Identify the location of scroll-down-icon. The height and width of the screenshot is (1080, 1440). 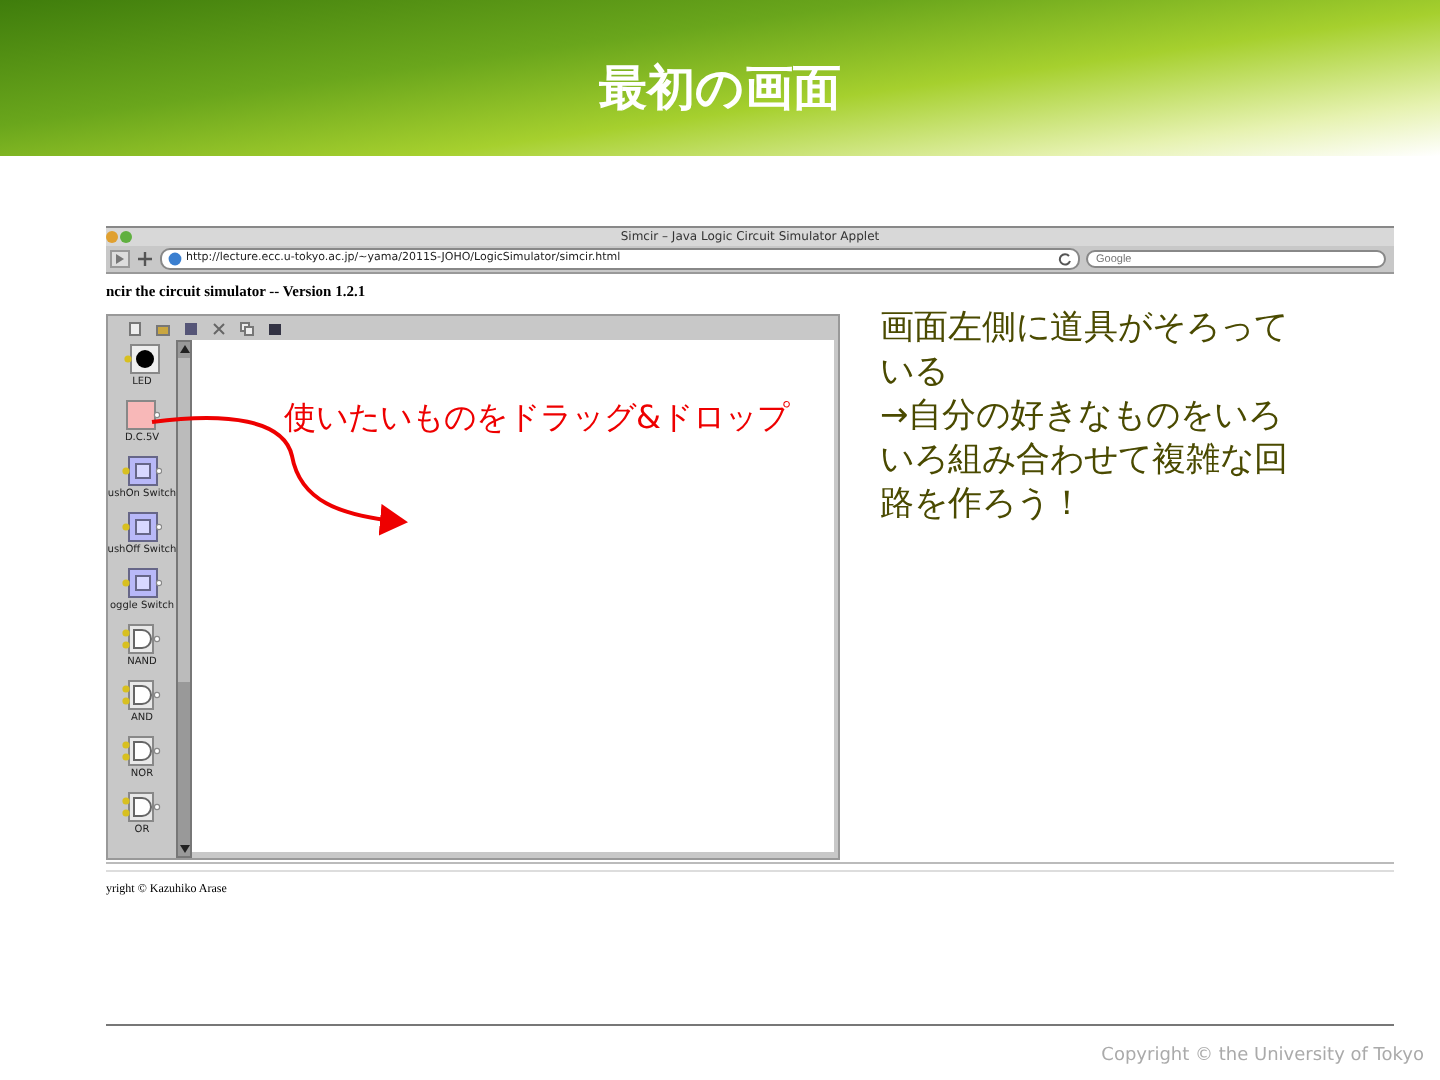
(184, 849).